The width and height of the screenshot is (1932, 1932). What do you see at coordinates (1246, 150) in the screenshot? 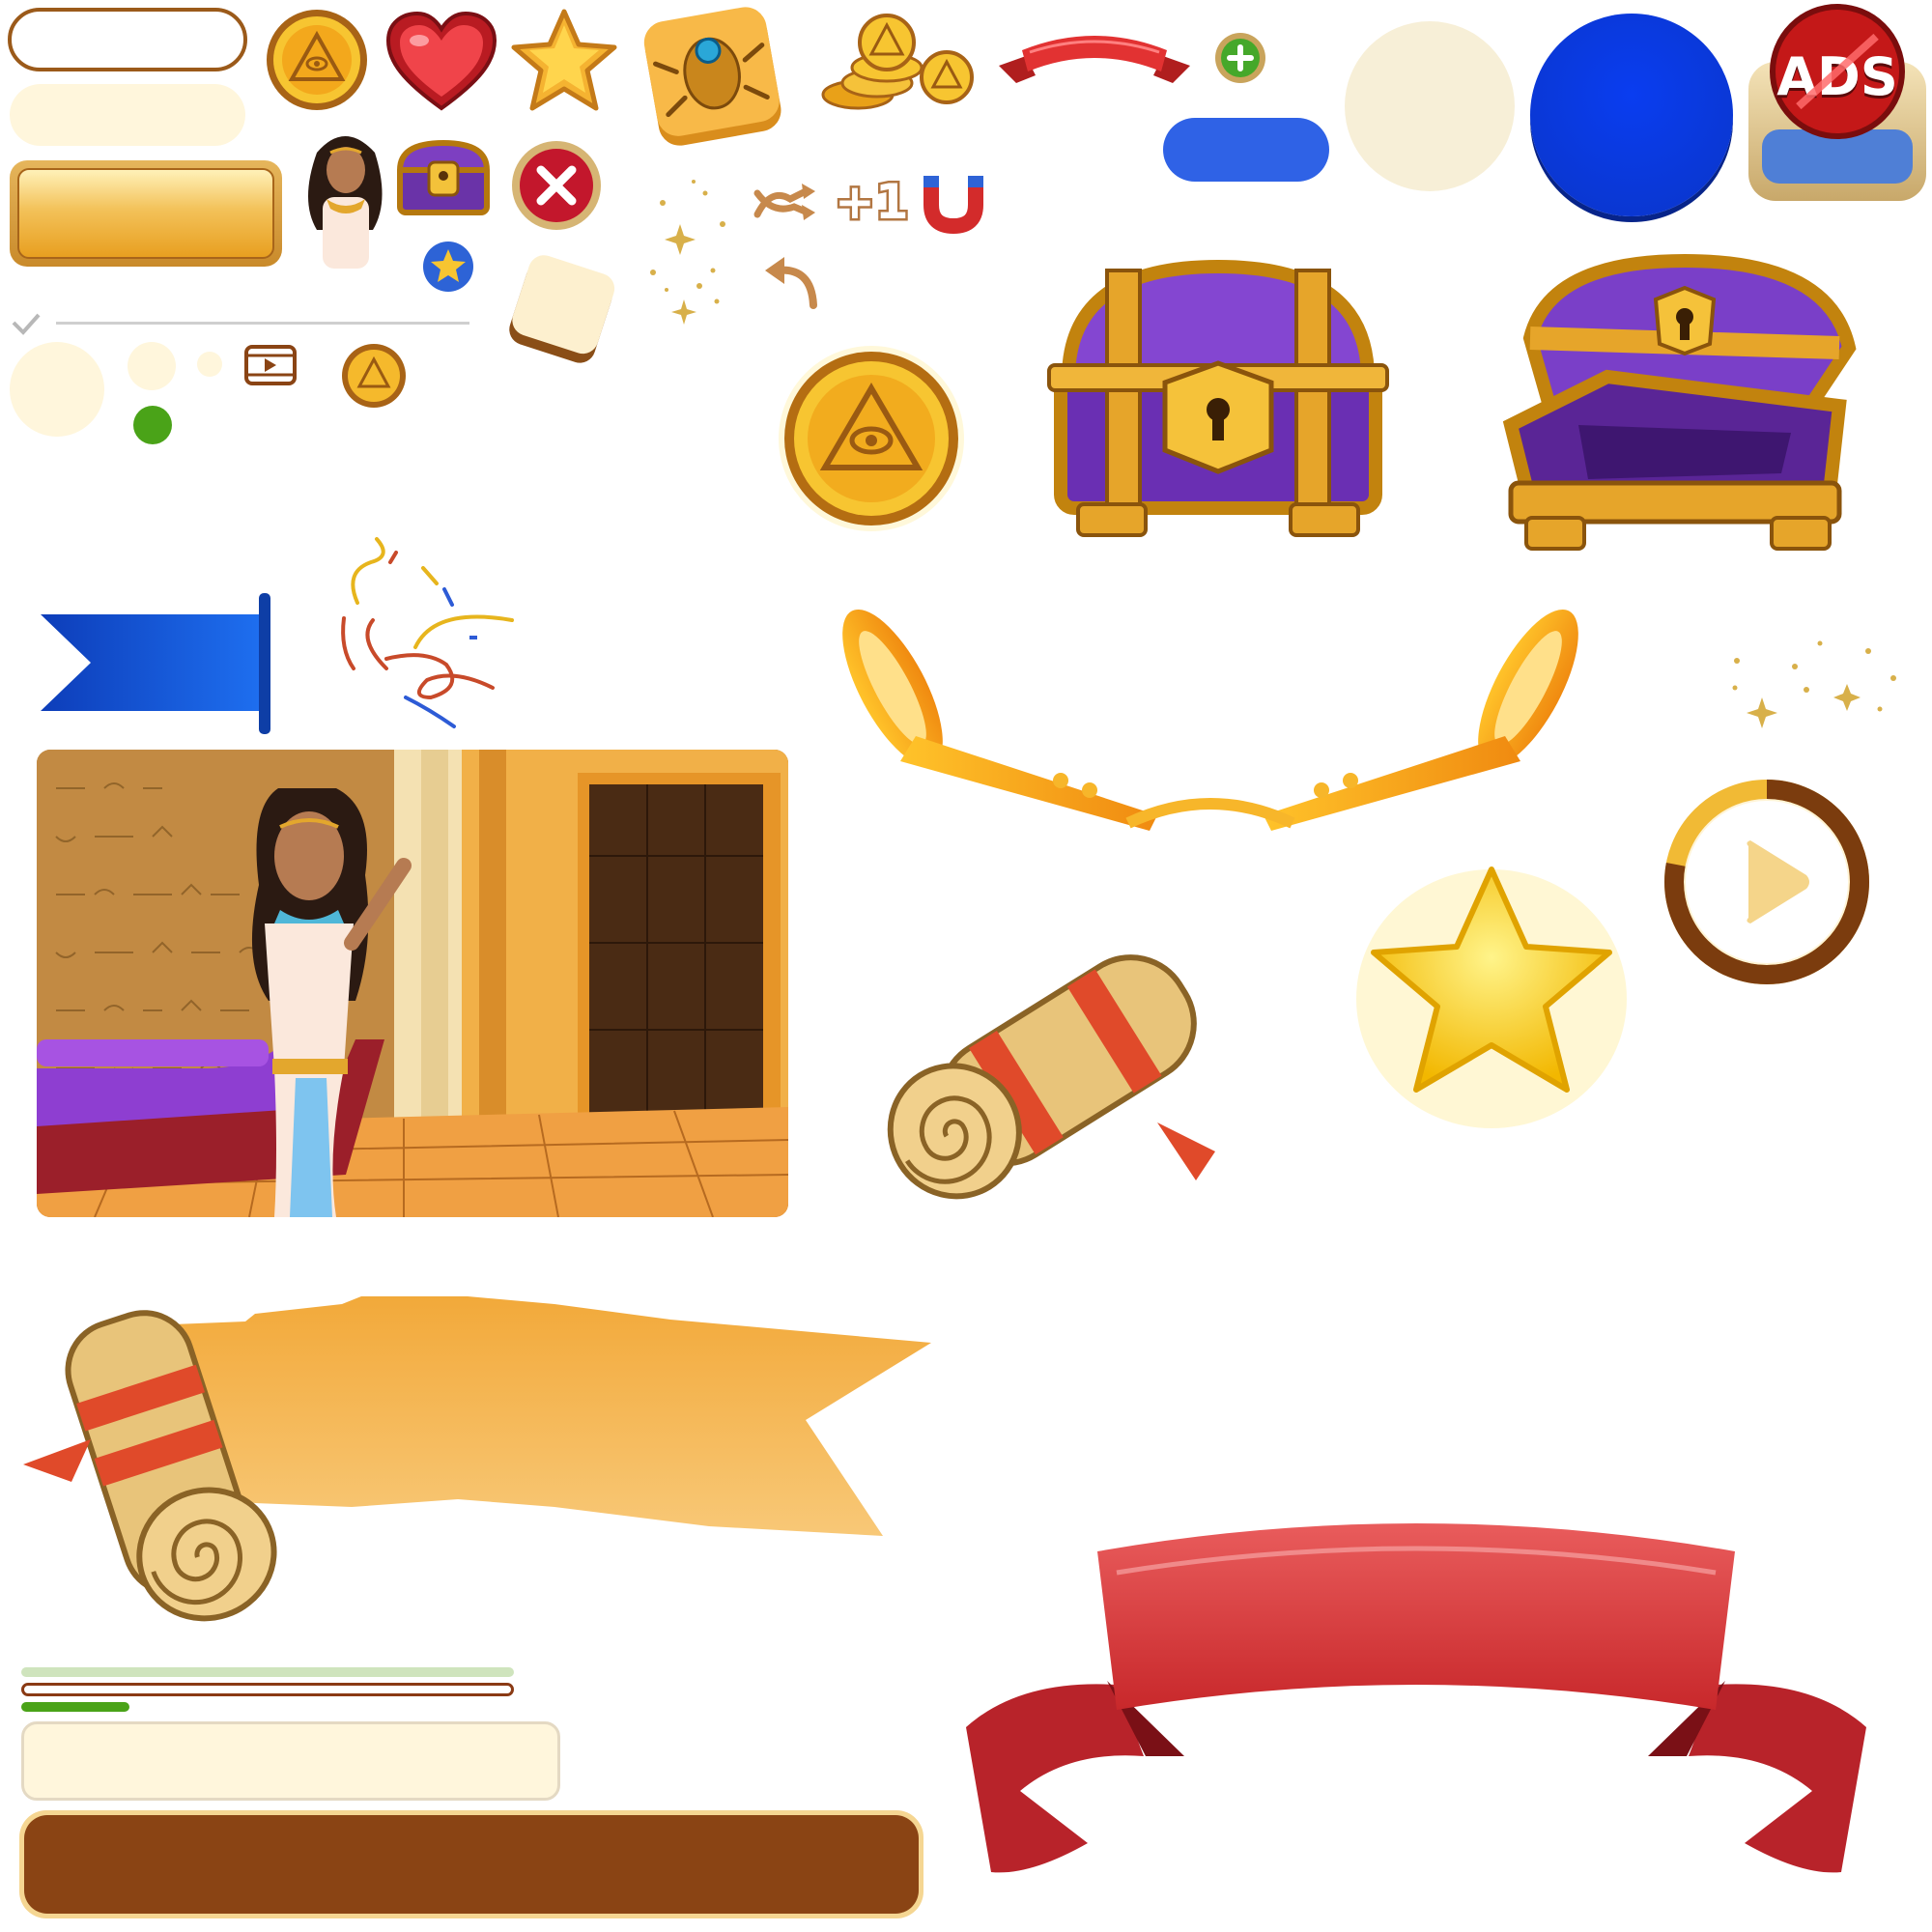
I see `blue-pill-button` at bounding box center [1246, 150].